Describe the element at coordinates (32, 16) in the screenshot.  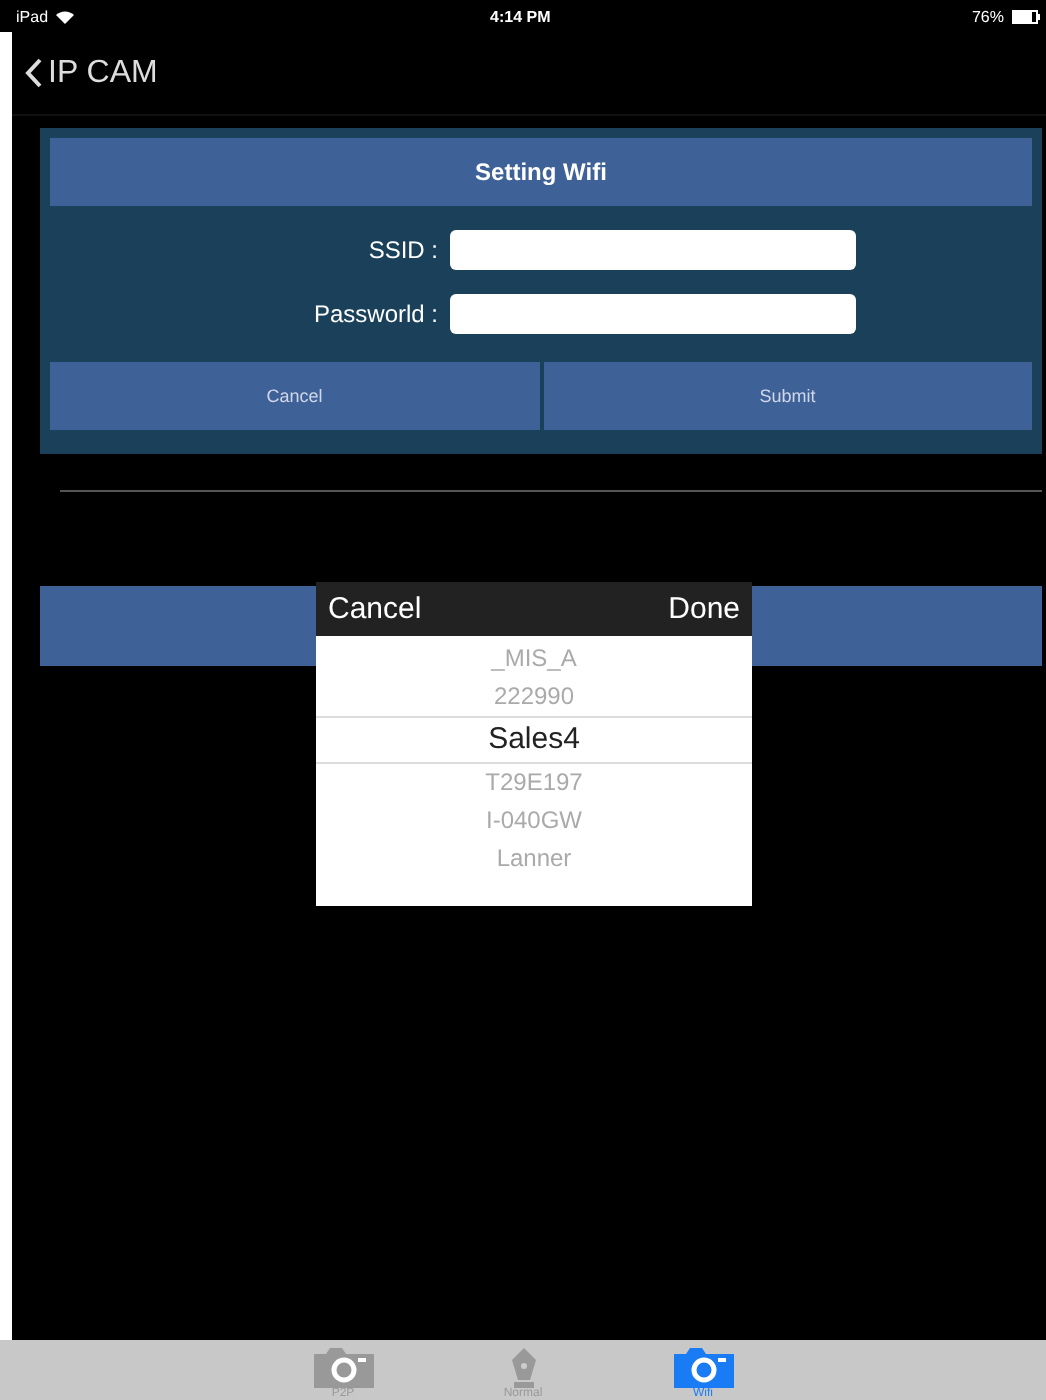
I see `device-name: iPad` at that location.